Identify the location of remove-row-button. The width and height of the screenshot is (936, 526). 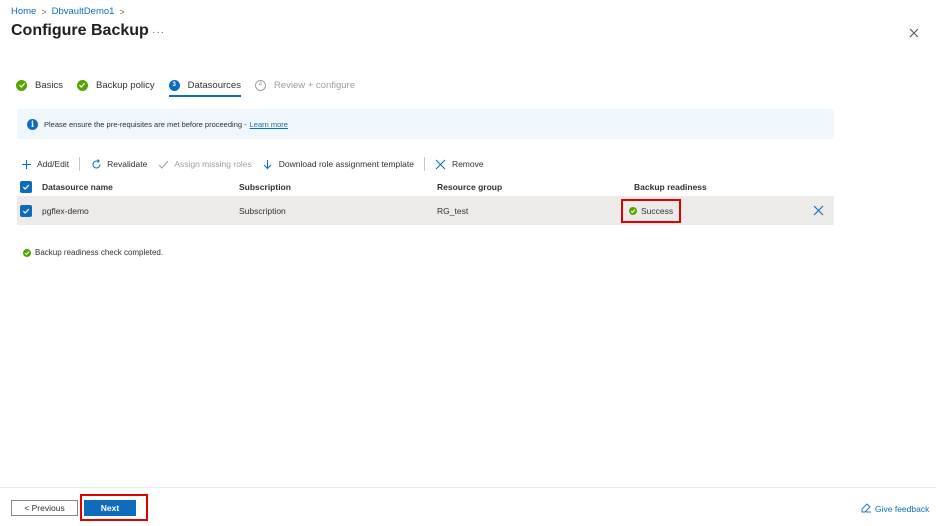
(818, 210).